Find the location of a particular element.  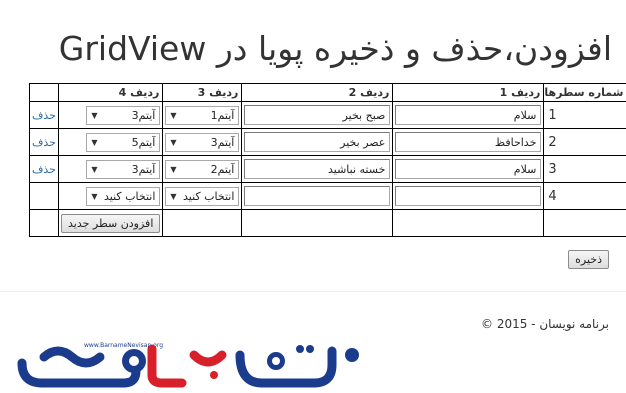

column-3-dropdown: آیتم2 ▼ is located at coordinates (202, 169).